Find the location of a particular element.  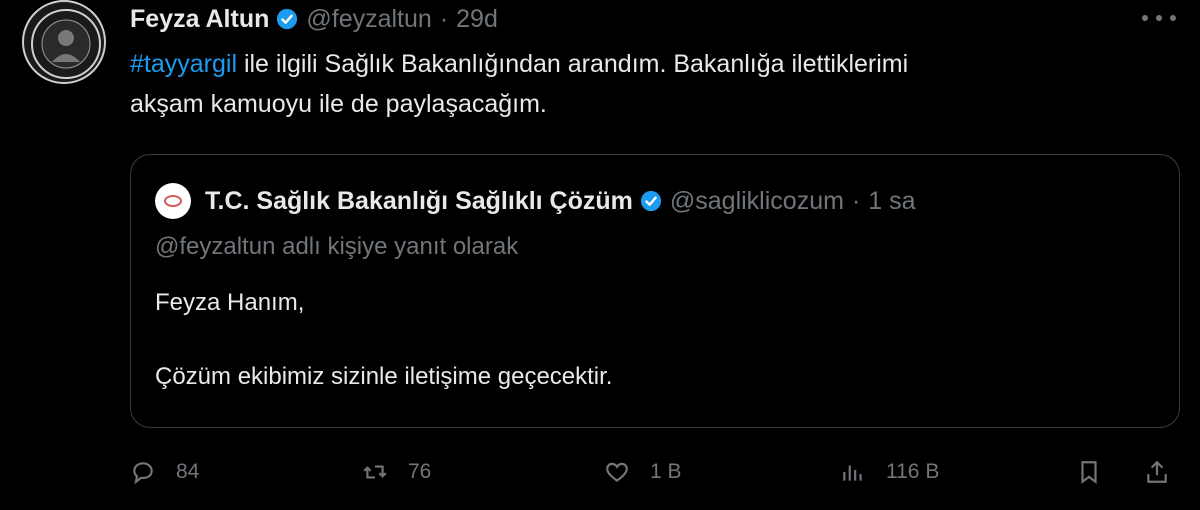

share-button is located at coordinates (1157, 472).